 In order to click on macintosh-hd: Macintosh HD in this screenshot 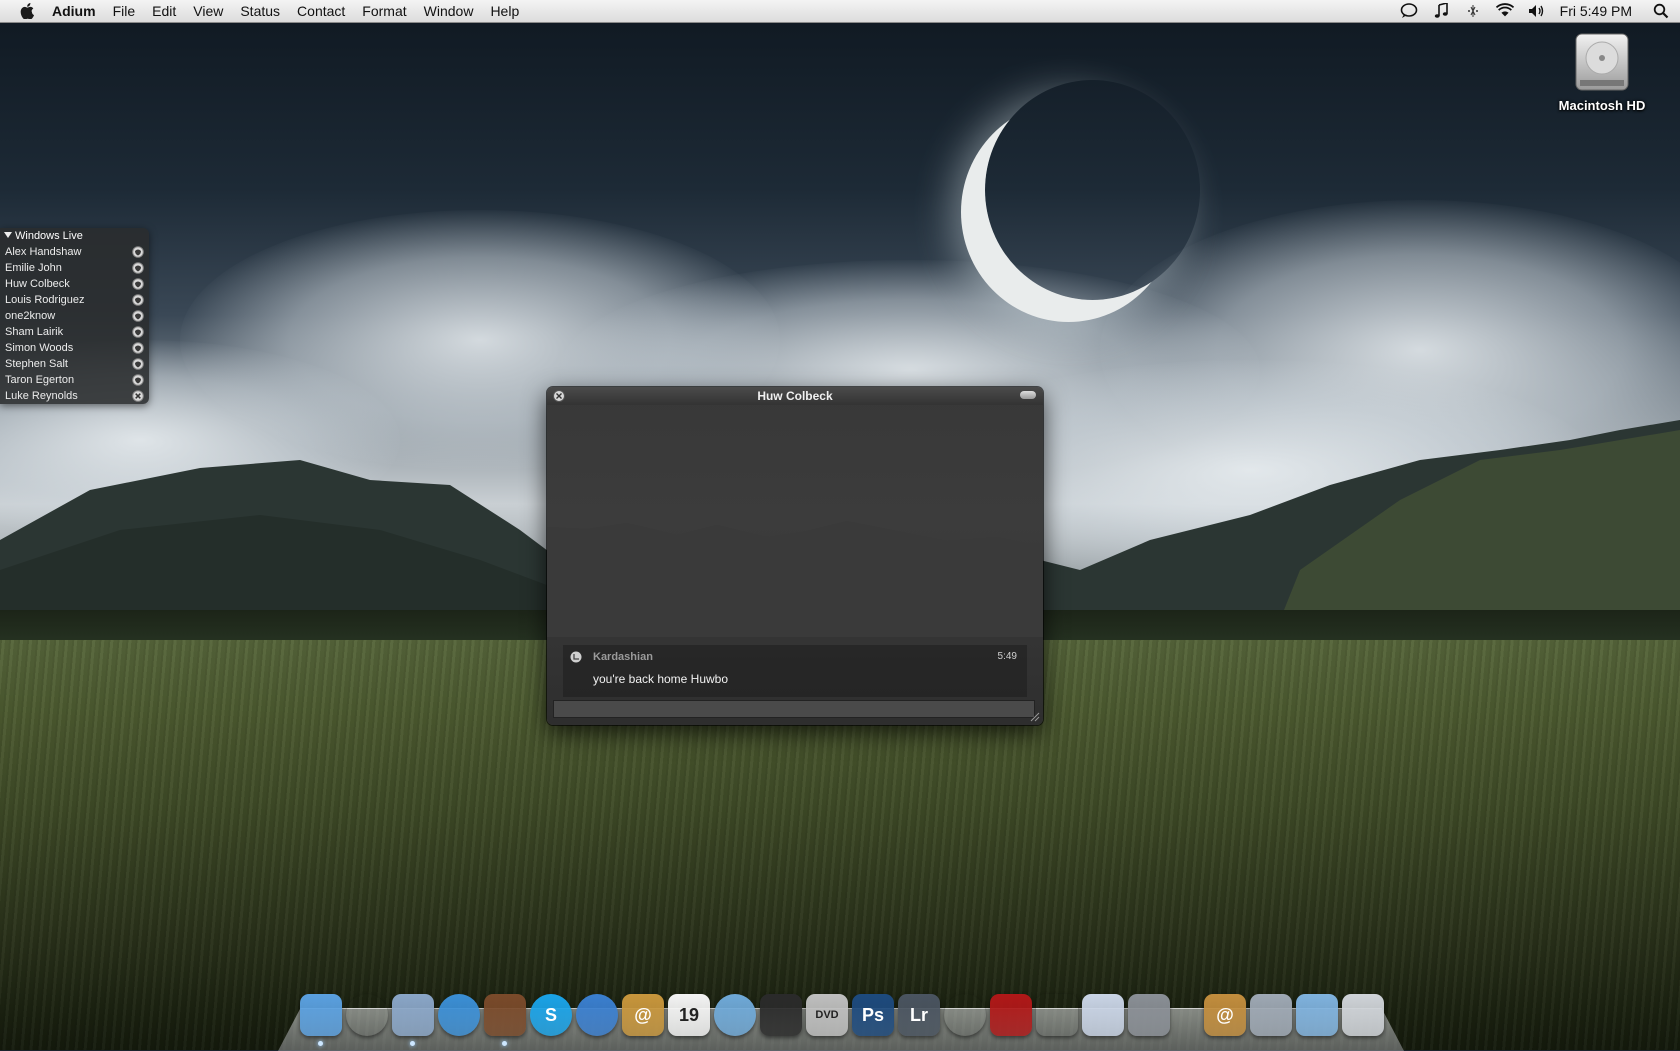, I will do `click(1602, 71)`.